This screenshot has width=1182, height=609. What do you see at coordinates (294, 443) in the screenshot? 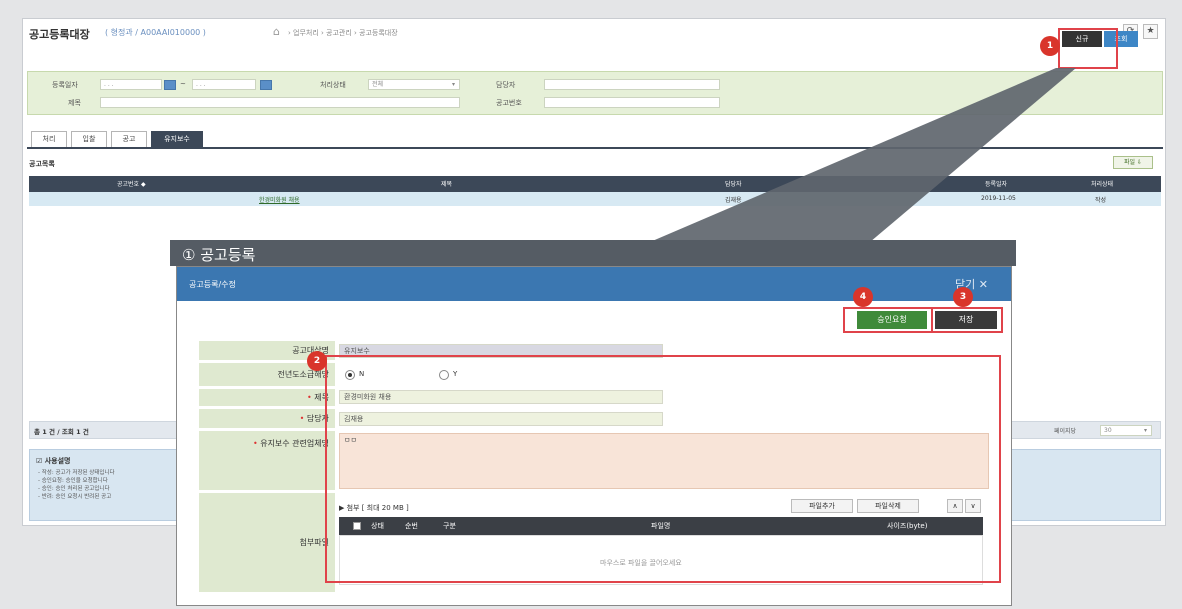
I see `content-label-text: 유지보수 관련업체명` at bounding box center [294, 443].